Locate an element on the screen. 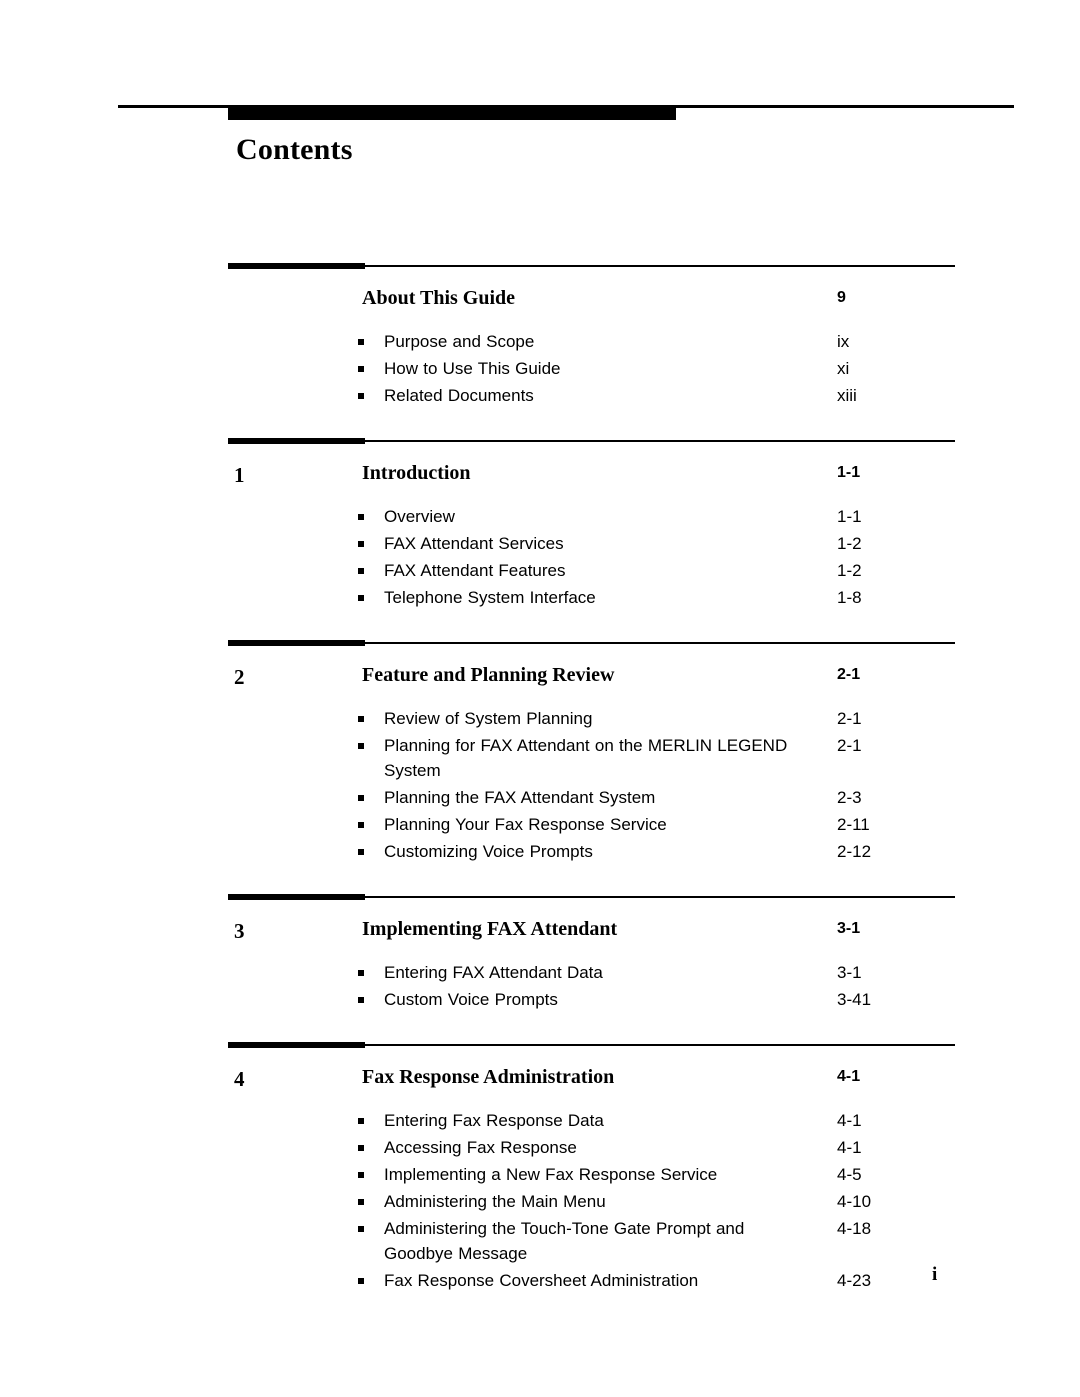 This screenshot has height=1397, width=1080. section-heading: About This Guide 9 is located at coordinates (658, 299).